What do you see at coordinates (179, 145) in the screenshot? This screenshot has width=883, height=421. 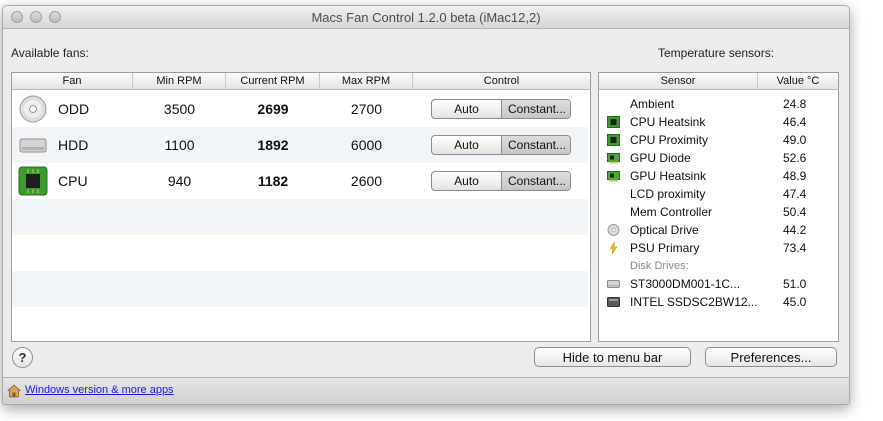 I see `fan-min-rpm: 1100` at bounding box center [179, 145].